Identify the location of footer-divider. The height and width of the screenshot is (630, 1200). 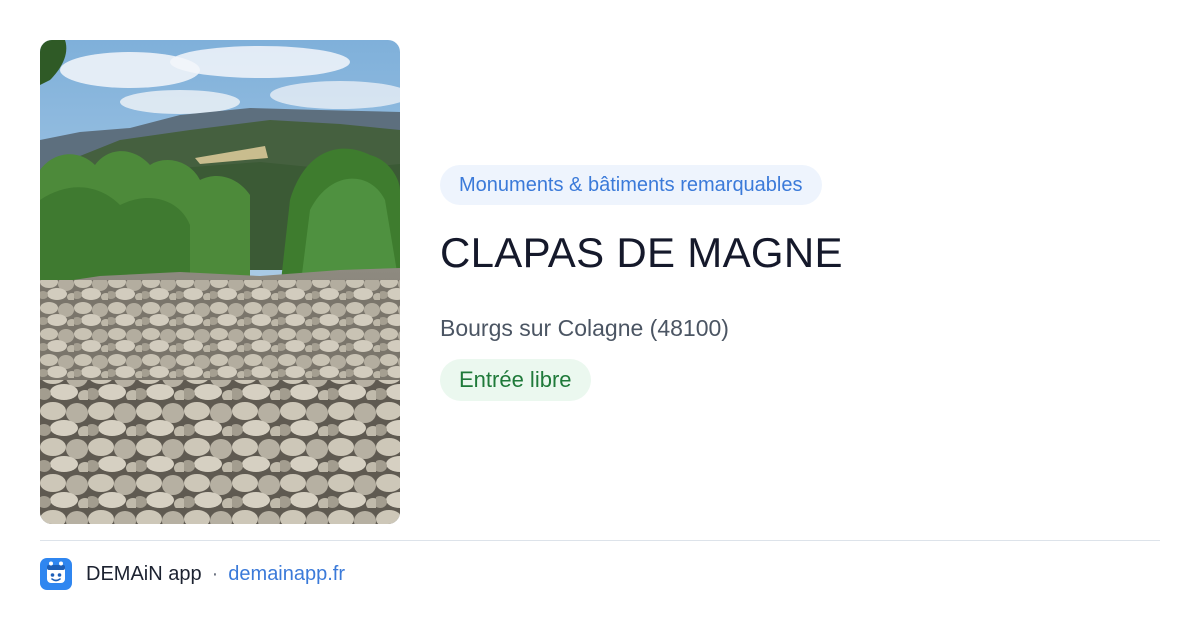
(600, 540).